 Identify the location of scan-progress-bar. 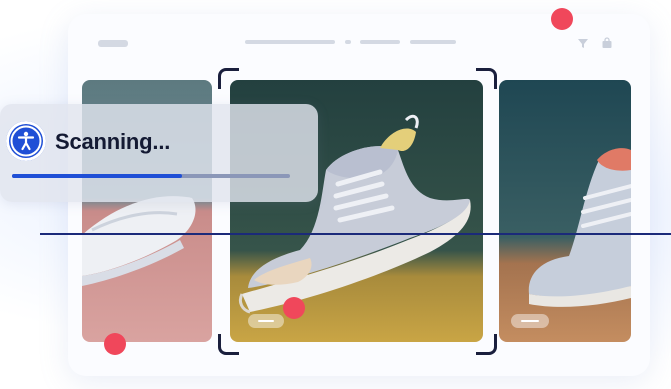
(151, 176).